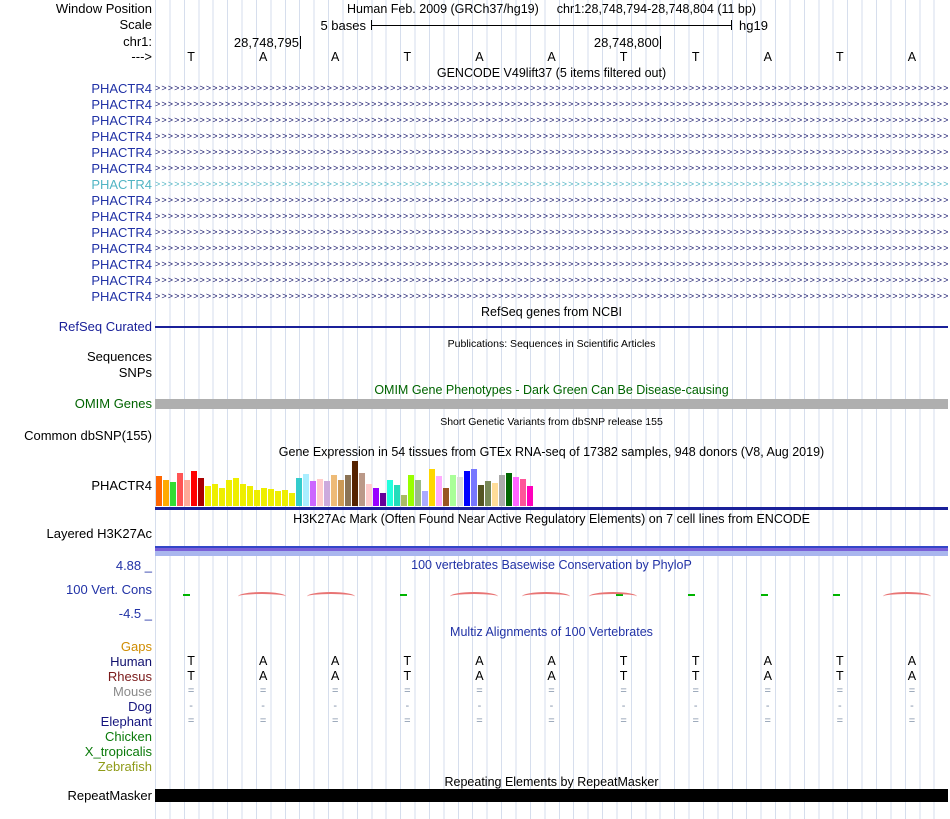  I want to click on species-label: Rhesus, so click(76, 676).